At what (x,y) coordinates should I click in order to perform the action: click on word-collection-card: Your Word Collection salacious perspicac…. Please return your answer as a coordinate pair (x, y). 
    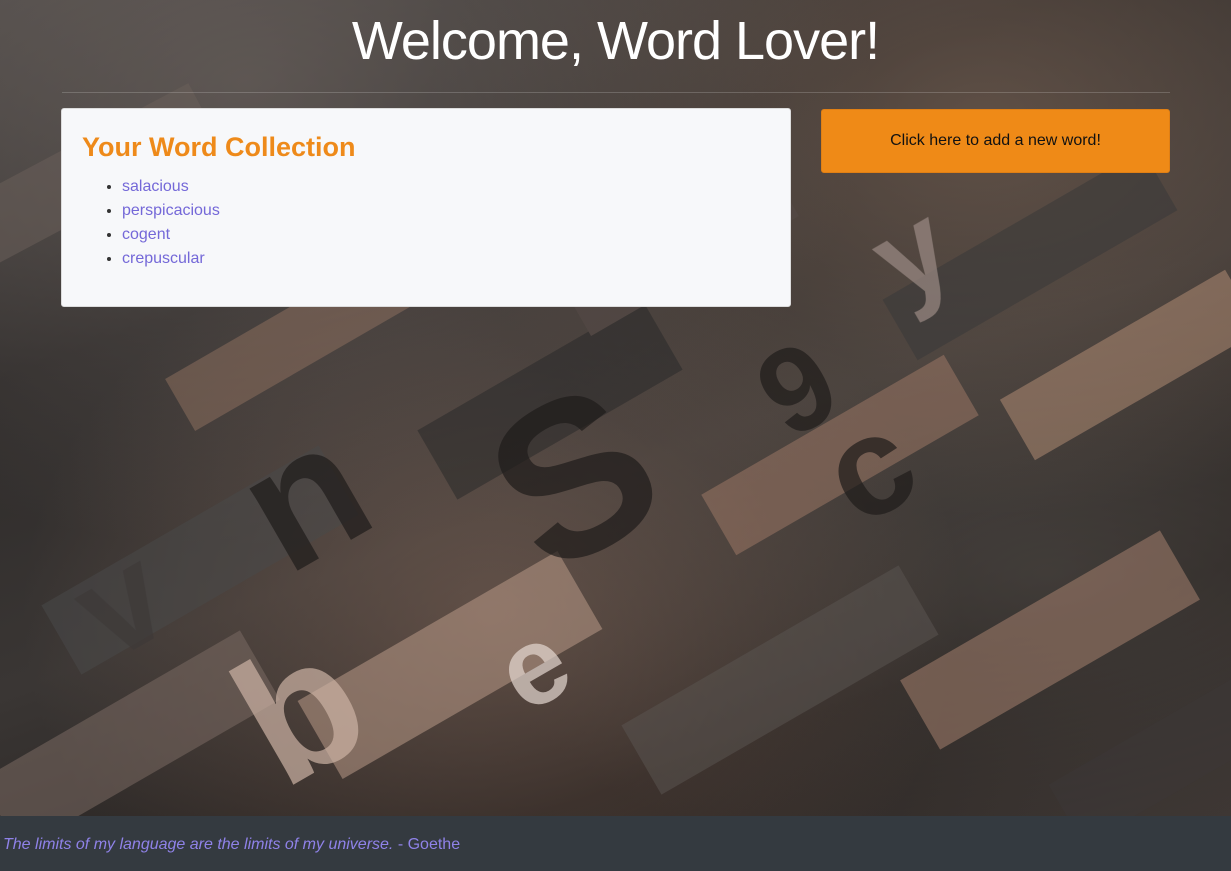
    Looking at the image, I should click on (426, 207).